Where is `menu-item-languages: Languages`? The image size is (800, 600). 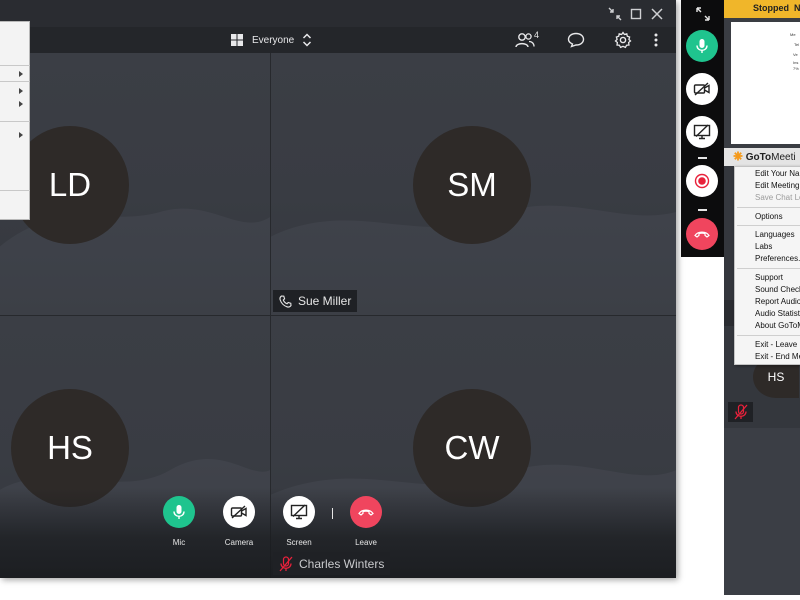 menu-item-languages: Languages is located at coordinates (775, 234).